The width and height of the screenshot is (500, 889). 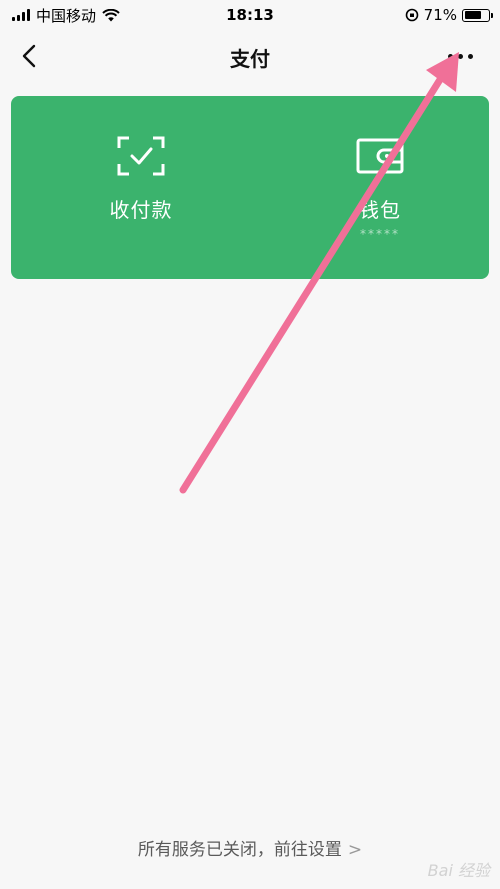 What do you see at coordinates (250, 15) in the screenshot?
I see `status-bar: 中国移动 18:13 71%` at bounding box center [250, 15].